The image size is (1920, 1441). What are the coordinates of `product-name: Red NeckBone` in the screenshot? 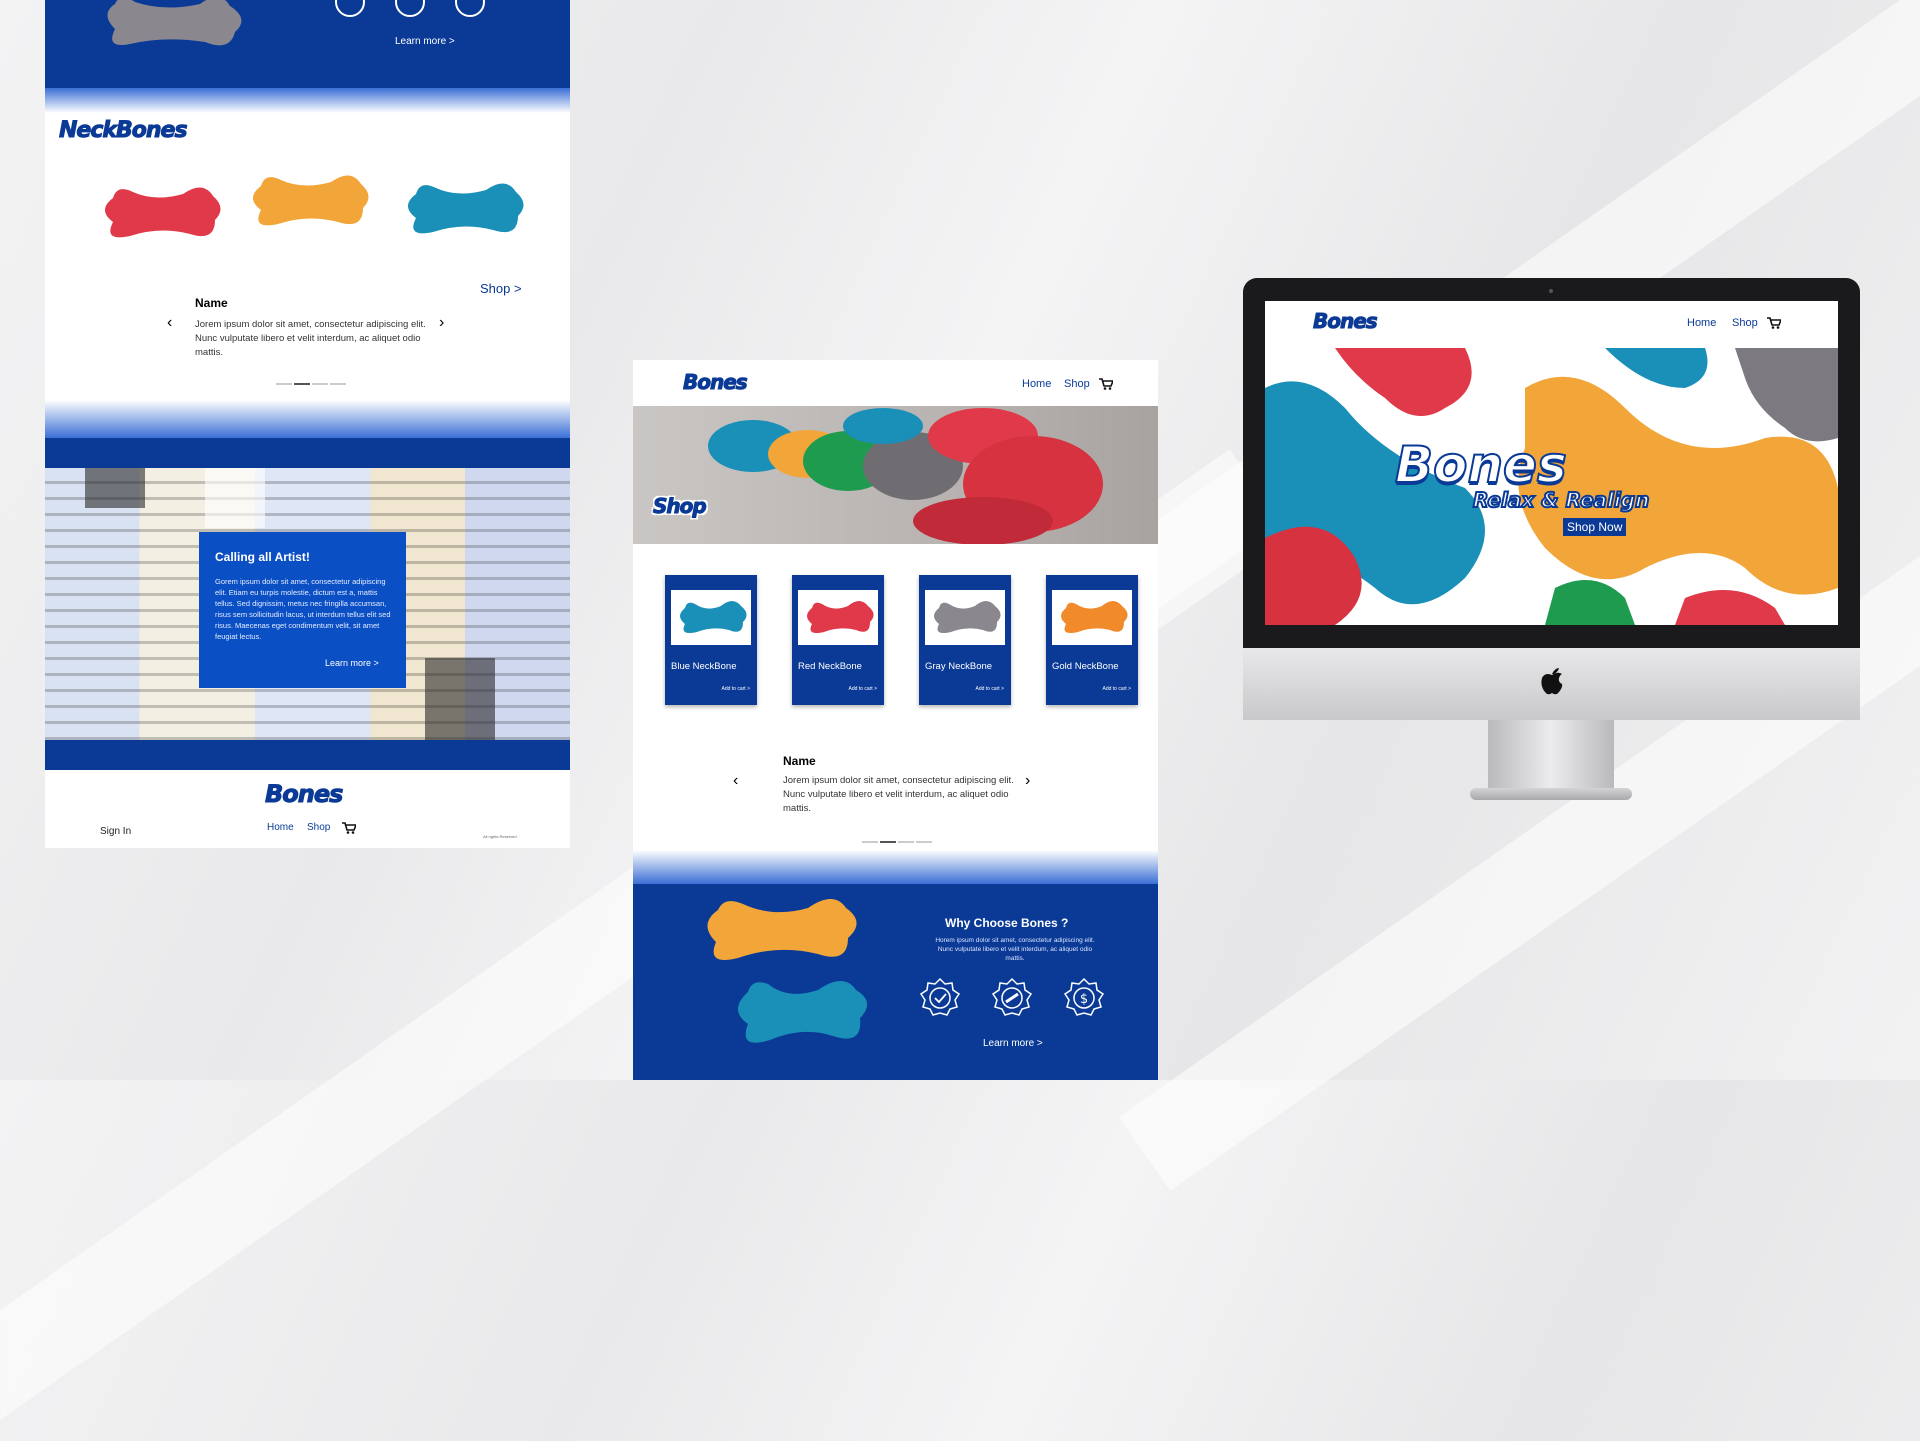 It's located at (830, 666).